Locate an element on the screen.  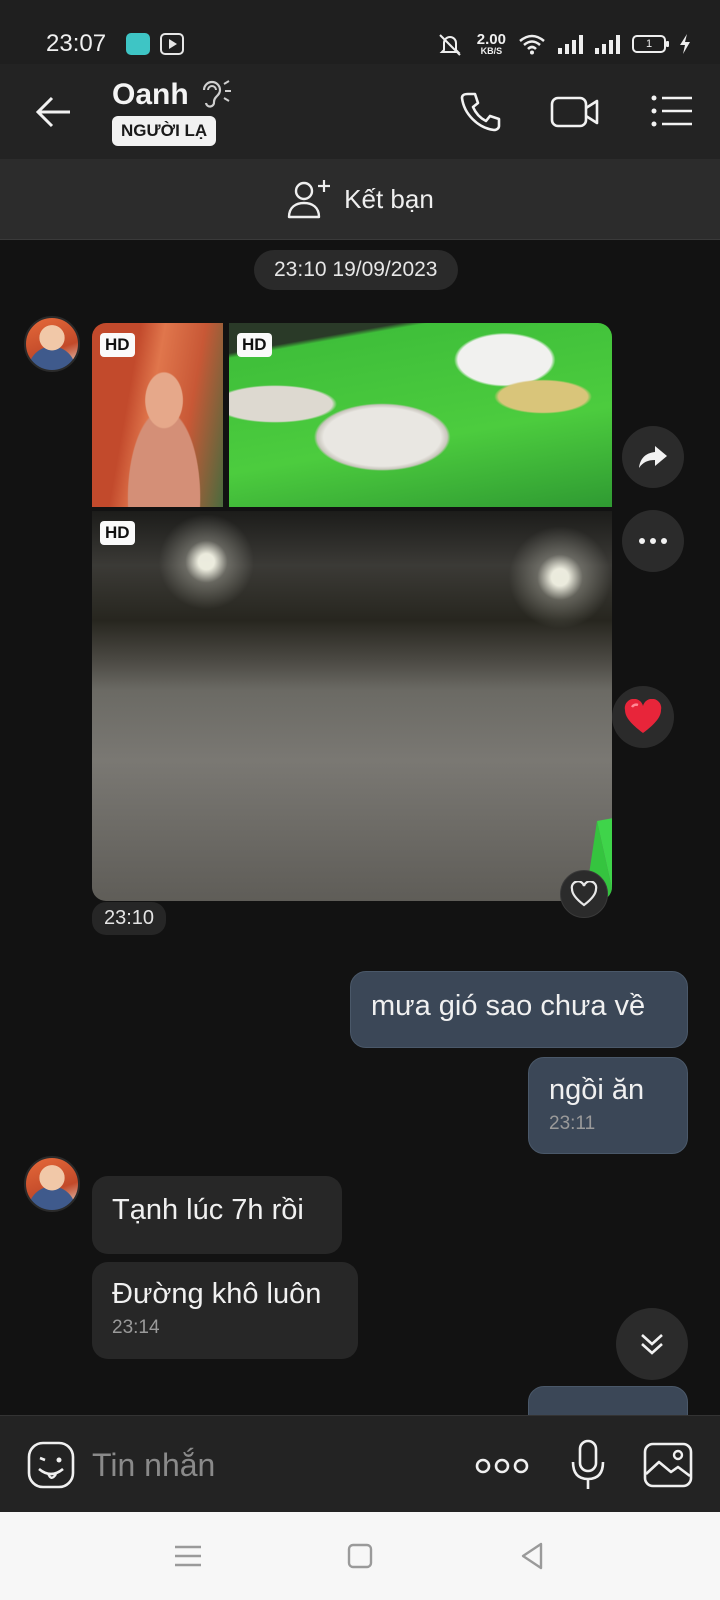
add-friend-label: Kết bạn is located at coordinates (389, 198).